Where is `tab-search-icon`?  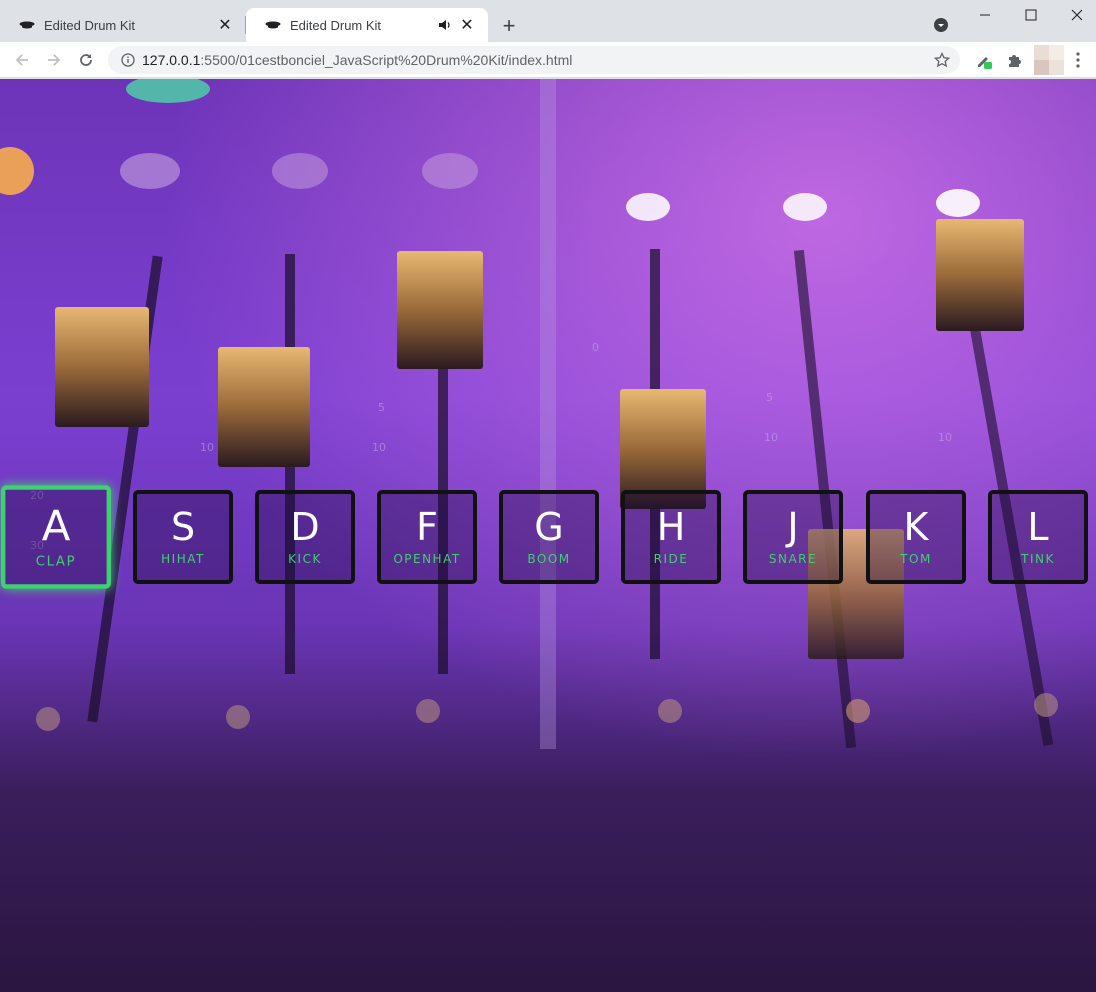
tab-search-icon is located at coordinates (941, 25).